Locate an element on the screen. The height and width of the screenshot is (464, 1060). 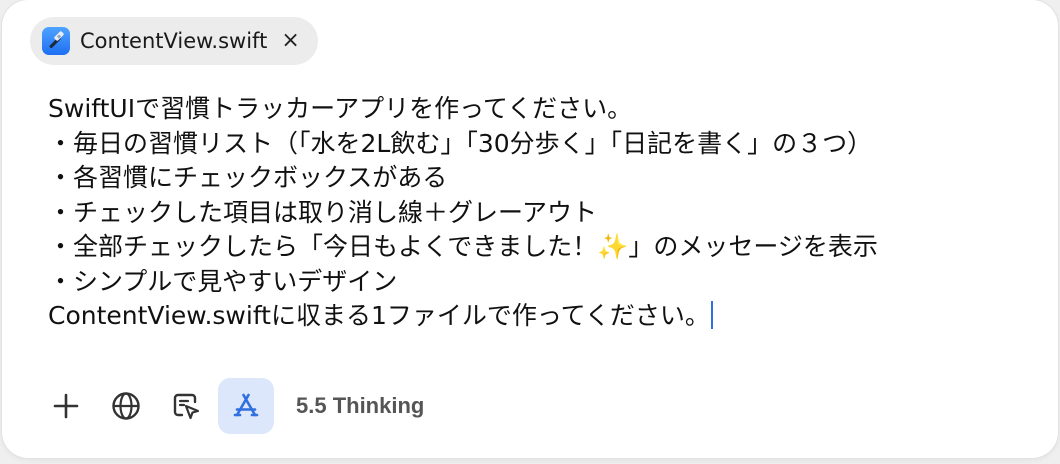
xcode-hammer-icon is located at coordinates (56, 41).